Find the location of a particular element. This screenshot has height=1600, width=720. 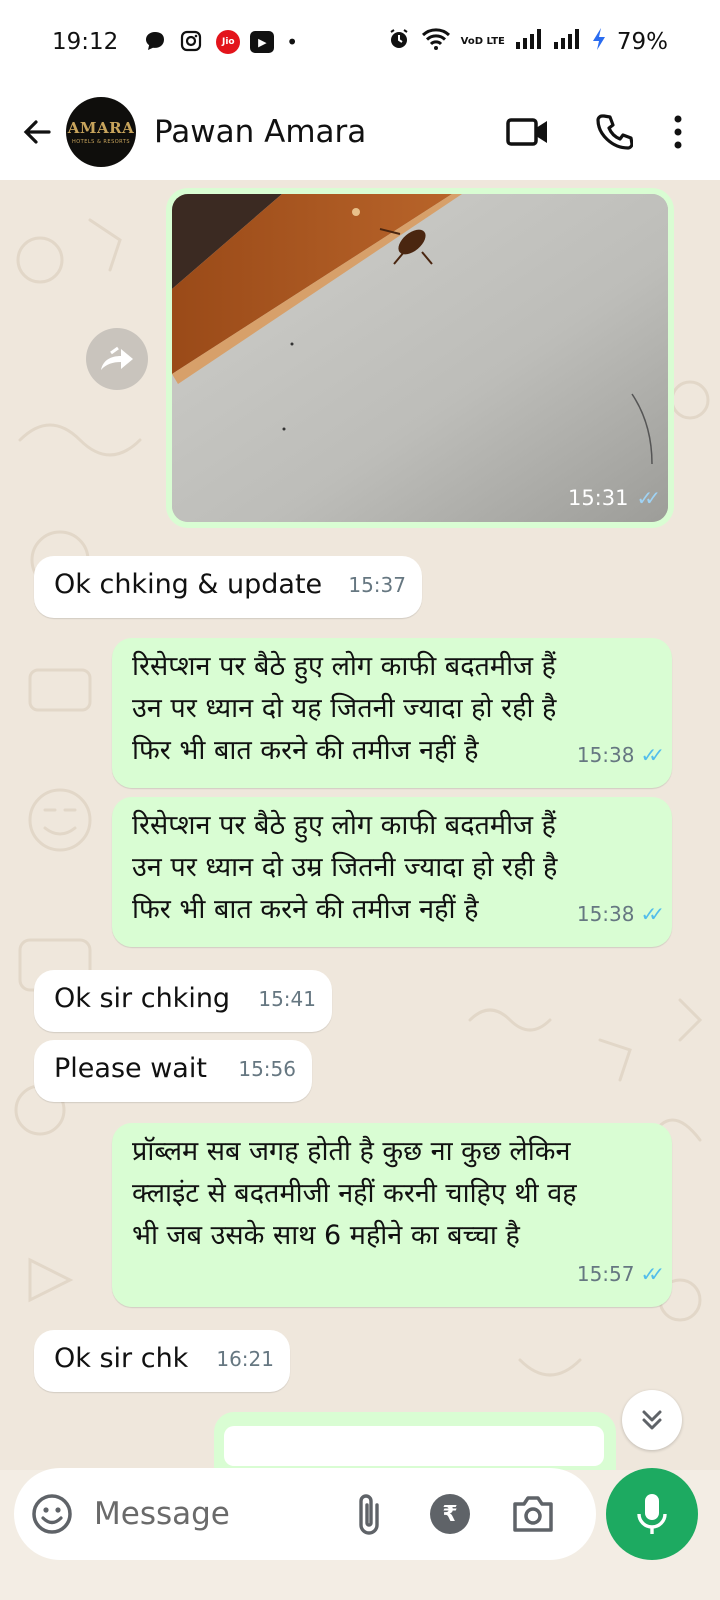

more-vert-icon is located at coordinates (678, 132).